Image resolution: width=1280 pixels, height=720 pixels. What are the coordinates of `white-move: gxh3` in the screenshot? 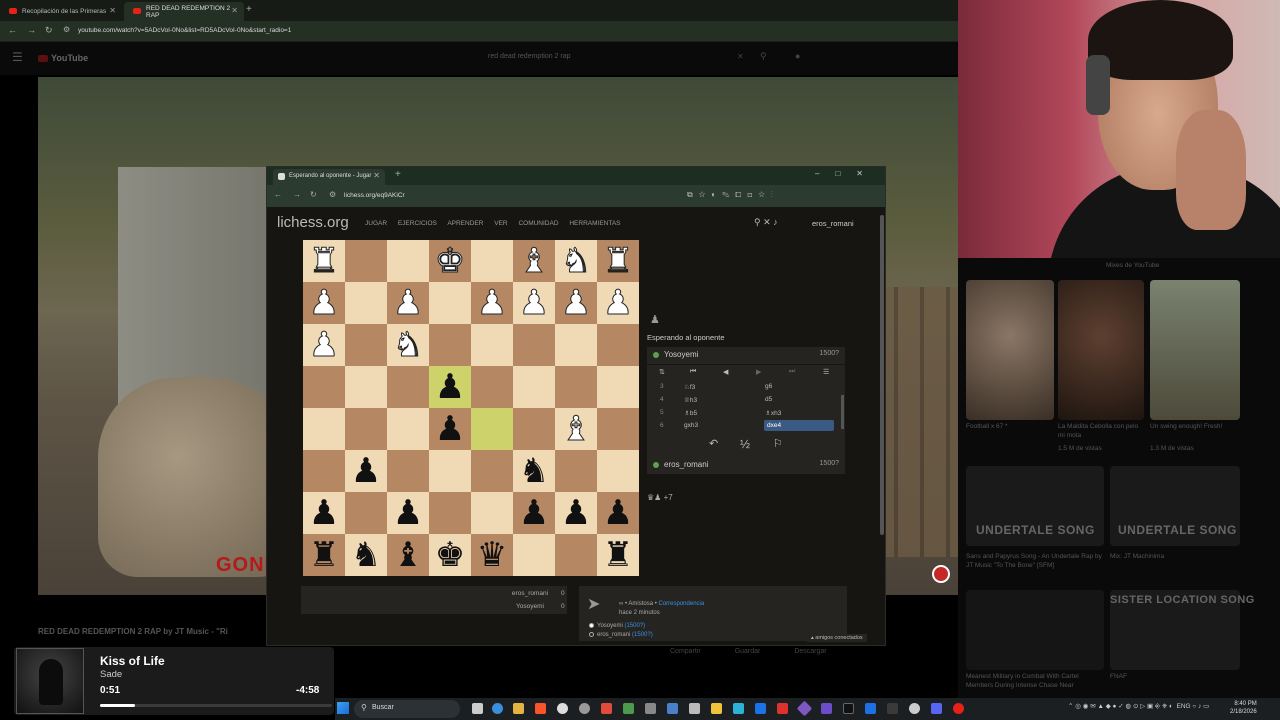 It's located at (691, 425).